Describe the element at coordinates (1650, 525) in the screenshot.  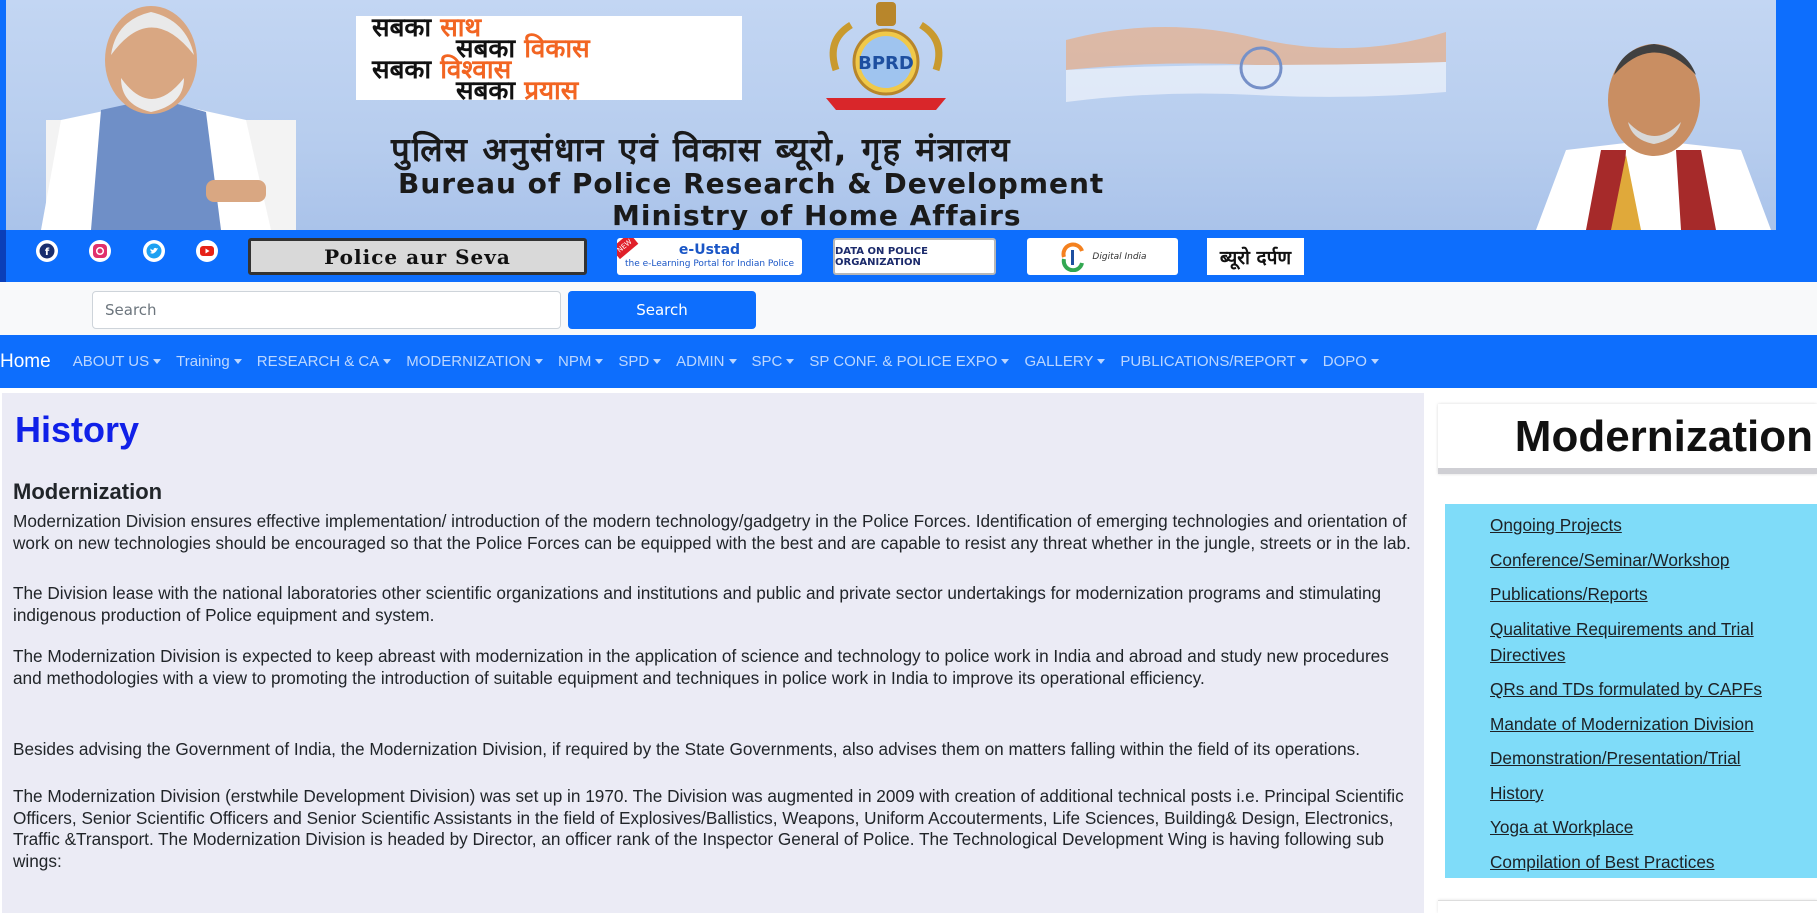
I see `sidebar-link-ongoing-projects: Ongoing Projects` at that location.